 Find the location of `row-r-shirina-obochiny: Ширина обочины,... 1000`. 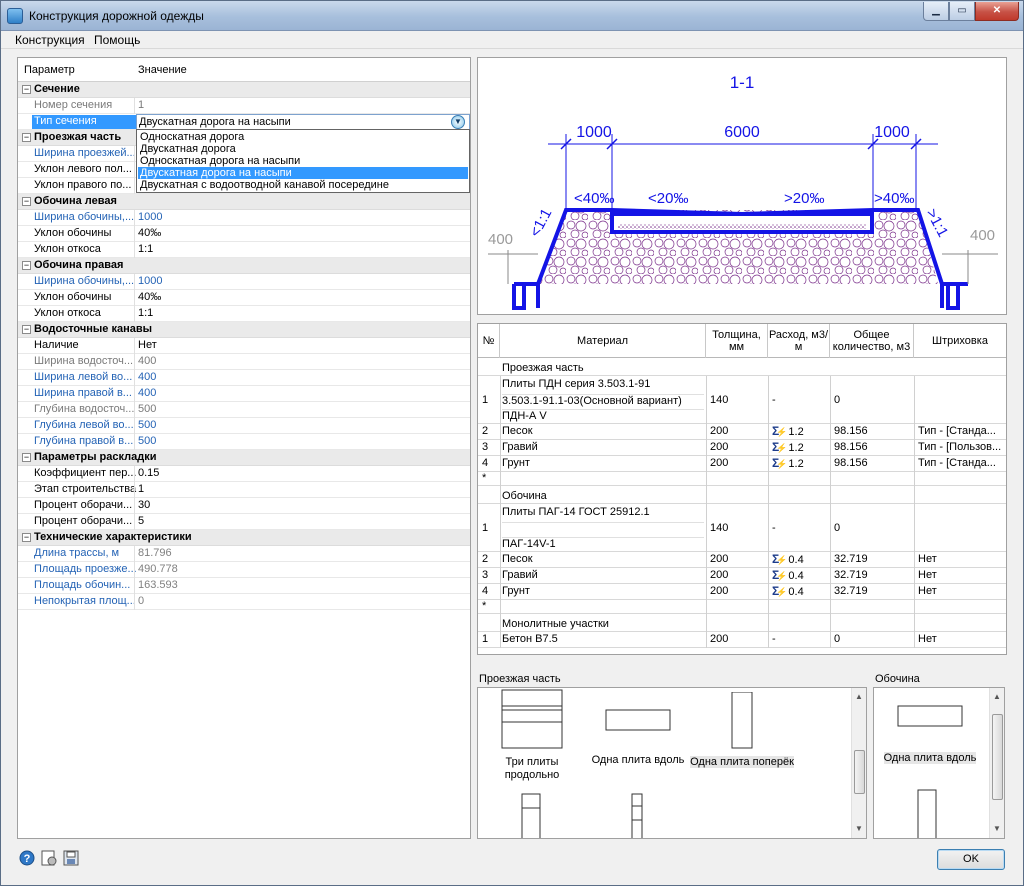

row-r-shirina-obochiny: Ширина обочины,... 1000 is located at coordinates (244, 282).